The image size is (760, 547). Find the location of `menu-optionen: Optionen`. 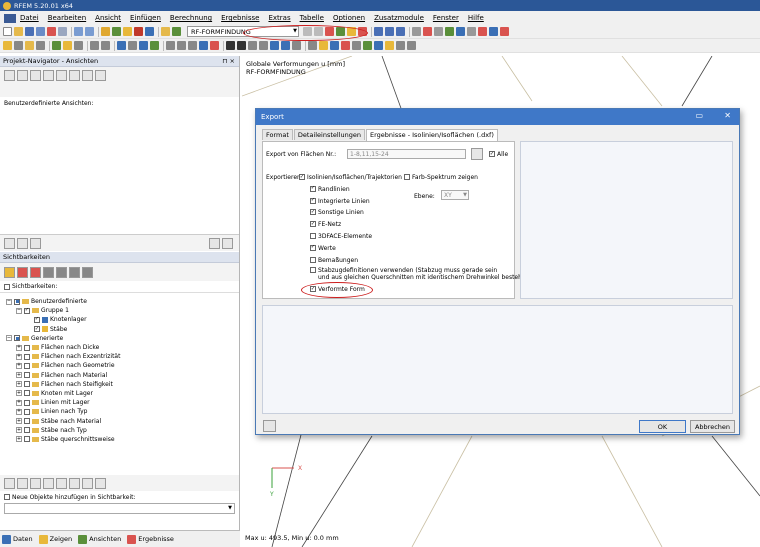

menu-optionen: Optionen is located at coordinates (349, 18).